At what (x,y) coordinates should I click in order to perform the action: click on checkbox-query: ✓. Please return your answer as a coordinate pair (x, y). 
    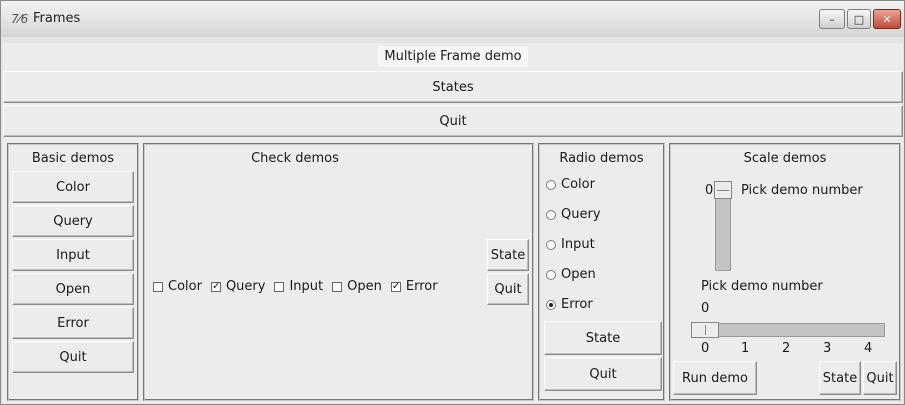
    Looking at the image, I should click on (215, 286).